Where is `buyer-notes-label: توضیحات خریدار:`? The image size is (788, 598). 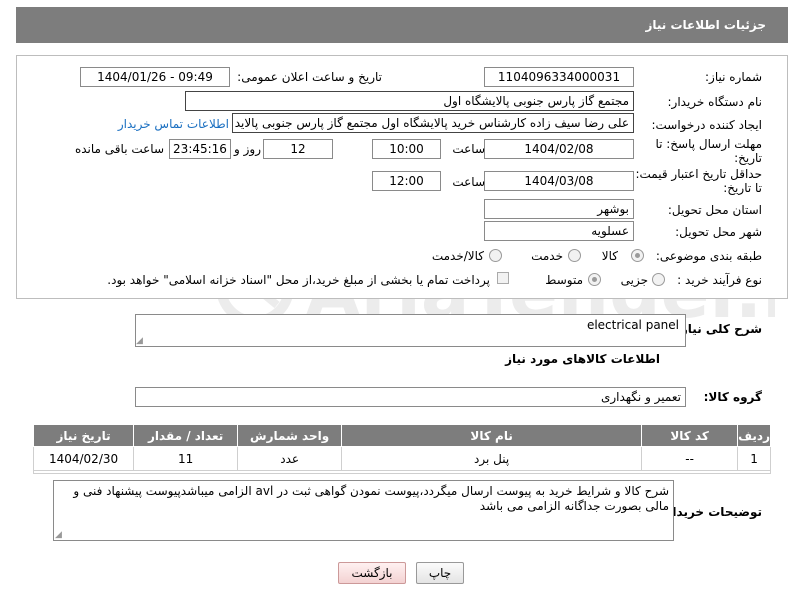
buyer-notes-label: توضیحات خریدار: is located at coordinates (711, 512).